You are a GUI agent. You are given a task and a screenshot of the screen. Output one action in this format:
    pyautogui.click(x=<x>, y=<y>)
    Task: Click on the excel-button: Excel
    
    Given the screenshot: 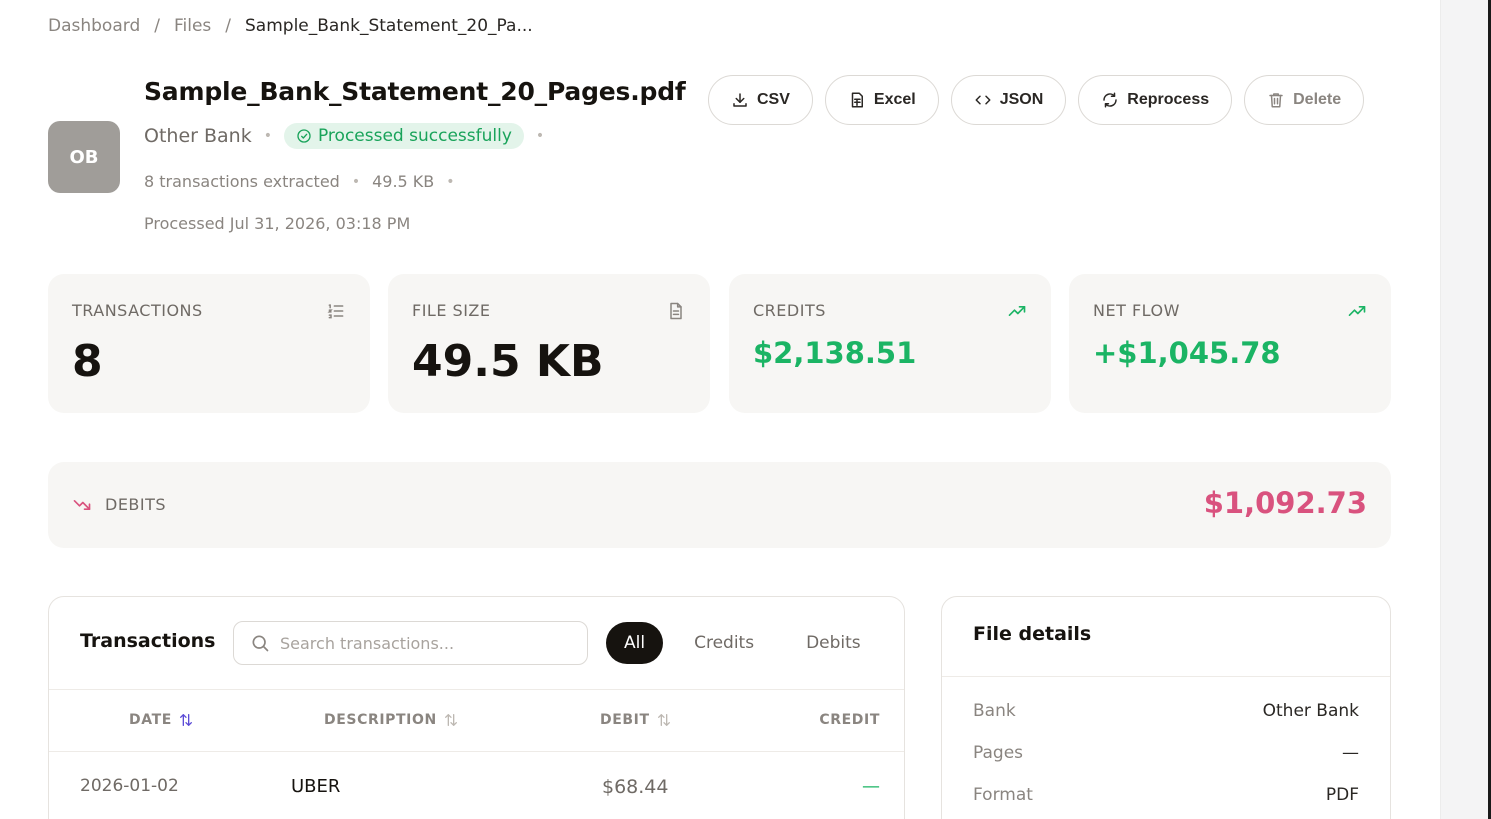 What is the action you would take?
    pyautogui.click(x=881, y=100)
    